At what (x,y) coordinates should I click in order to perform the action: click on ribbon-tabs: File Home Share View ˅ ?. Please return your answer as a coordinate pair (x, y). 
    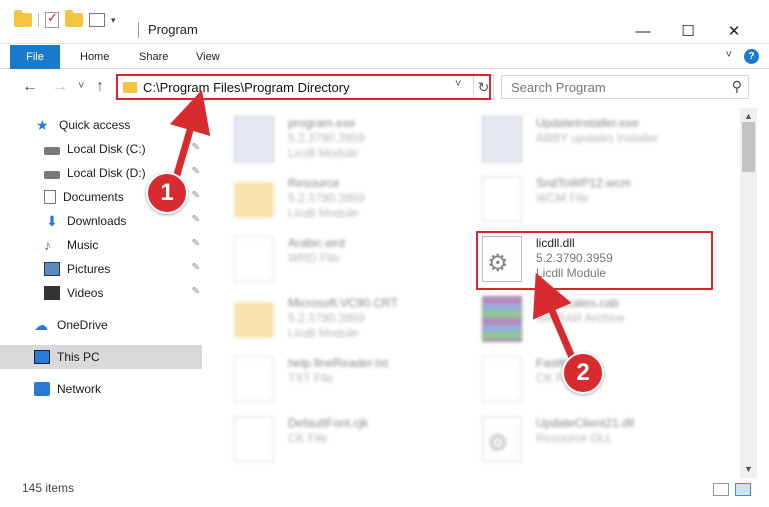
    Looking at the image, I should click on (384, 57).